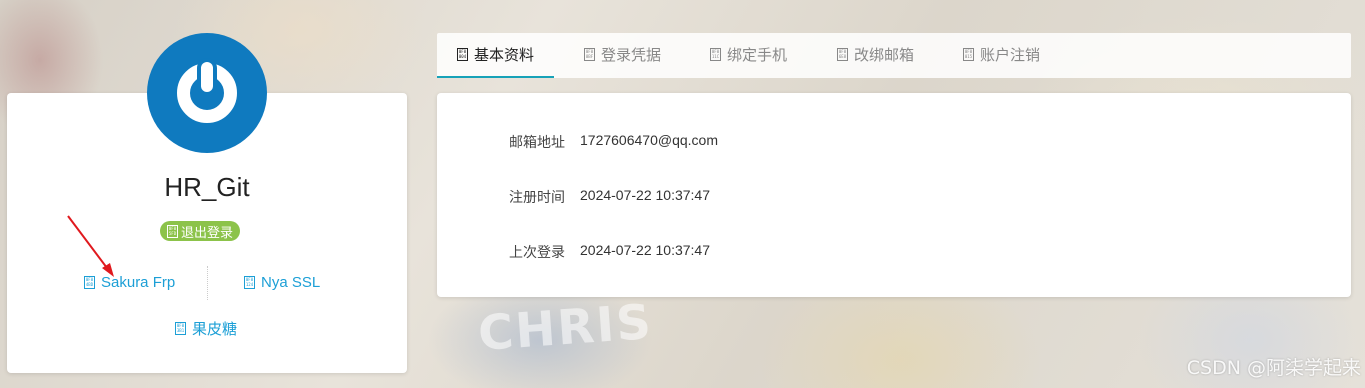 The width and height of the screenshot is (1365, 388). What do you see at coordinates (172, 231) in the screenshot?
I see `logout-icon: 0F0 5FD` at bounding box center [172, 231].